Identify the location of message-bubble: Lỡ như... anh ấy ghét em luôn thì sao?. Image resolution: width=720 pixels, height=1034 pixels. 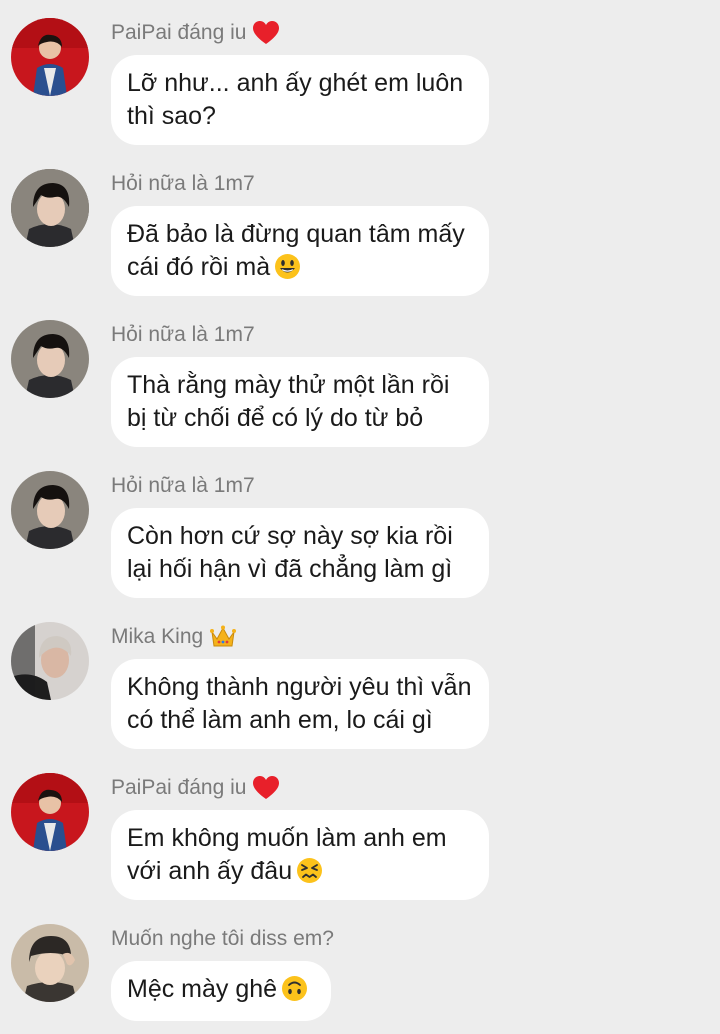
(300, 100).